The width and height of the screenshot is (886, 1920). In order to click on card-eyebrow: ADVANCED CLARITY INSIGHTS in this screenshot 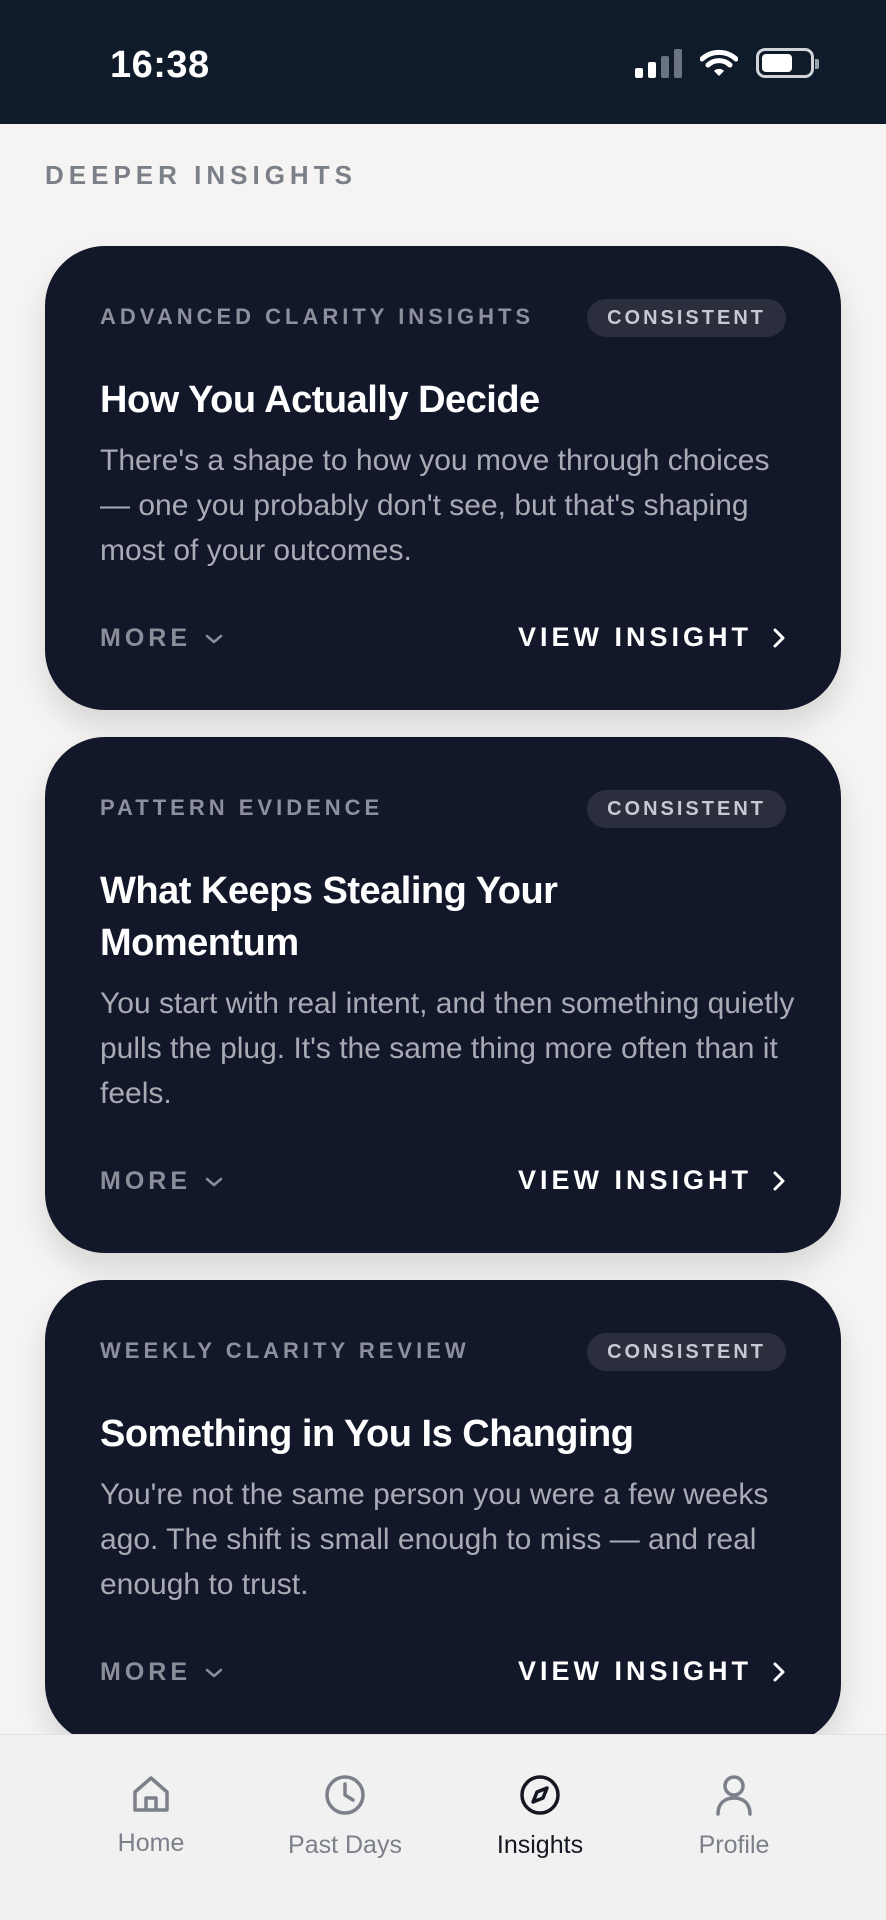, I will do `click(317, 316)`.